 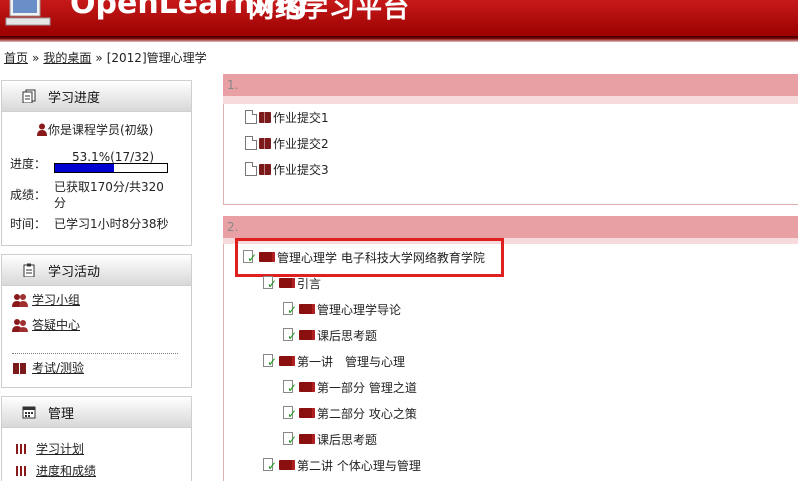 I want to click on activity-item-qa: 答疑中心, so click(x=46, y=324).